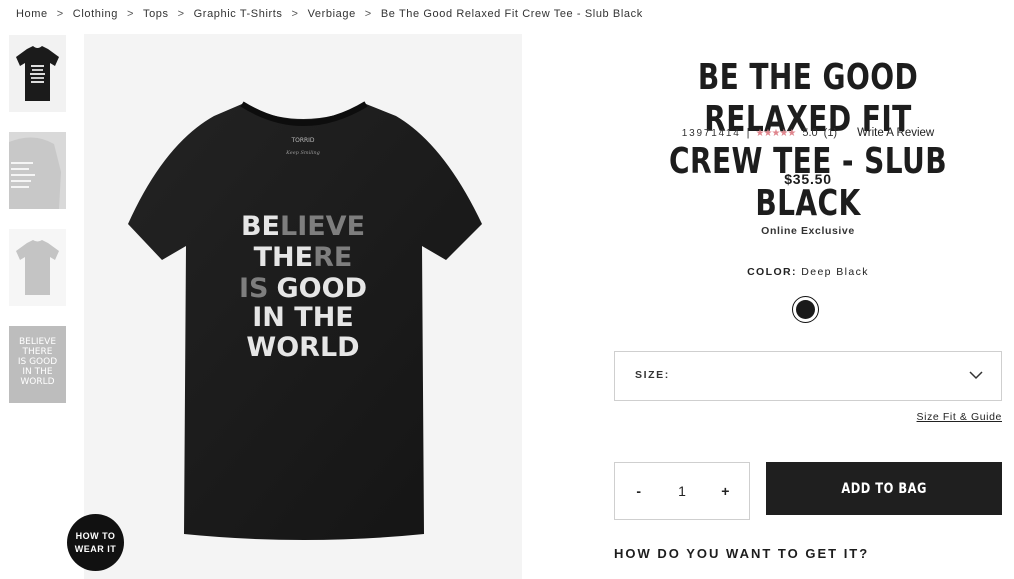  What do you see at coordinates (37, 342) in the screenshot?
I see `svg-text: BELIEVE` at bounding box center [37, 342].